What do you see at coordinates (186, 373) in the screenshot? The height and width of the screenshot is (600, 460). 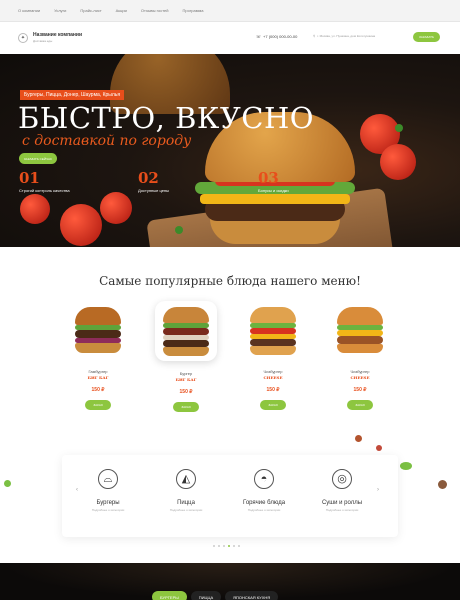 I see `dish-name: Бургер` at bounding box center [186, 373].